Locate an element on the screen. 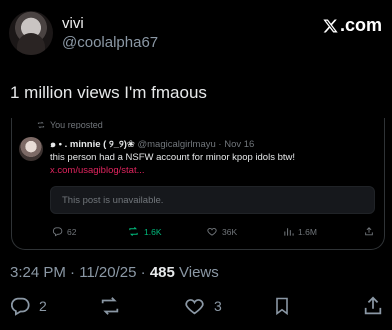  tweet-timestamp: 3:24 PM · 11/20/25 · 485 Views is located at coordinates (114, 272).